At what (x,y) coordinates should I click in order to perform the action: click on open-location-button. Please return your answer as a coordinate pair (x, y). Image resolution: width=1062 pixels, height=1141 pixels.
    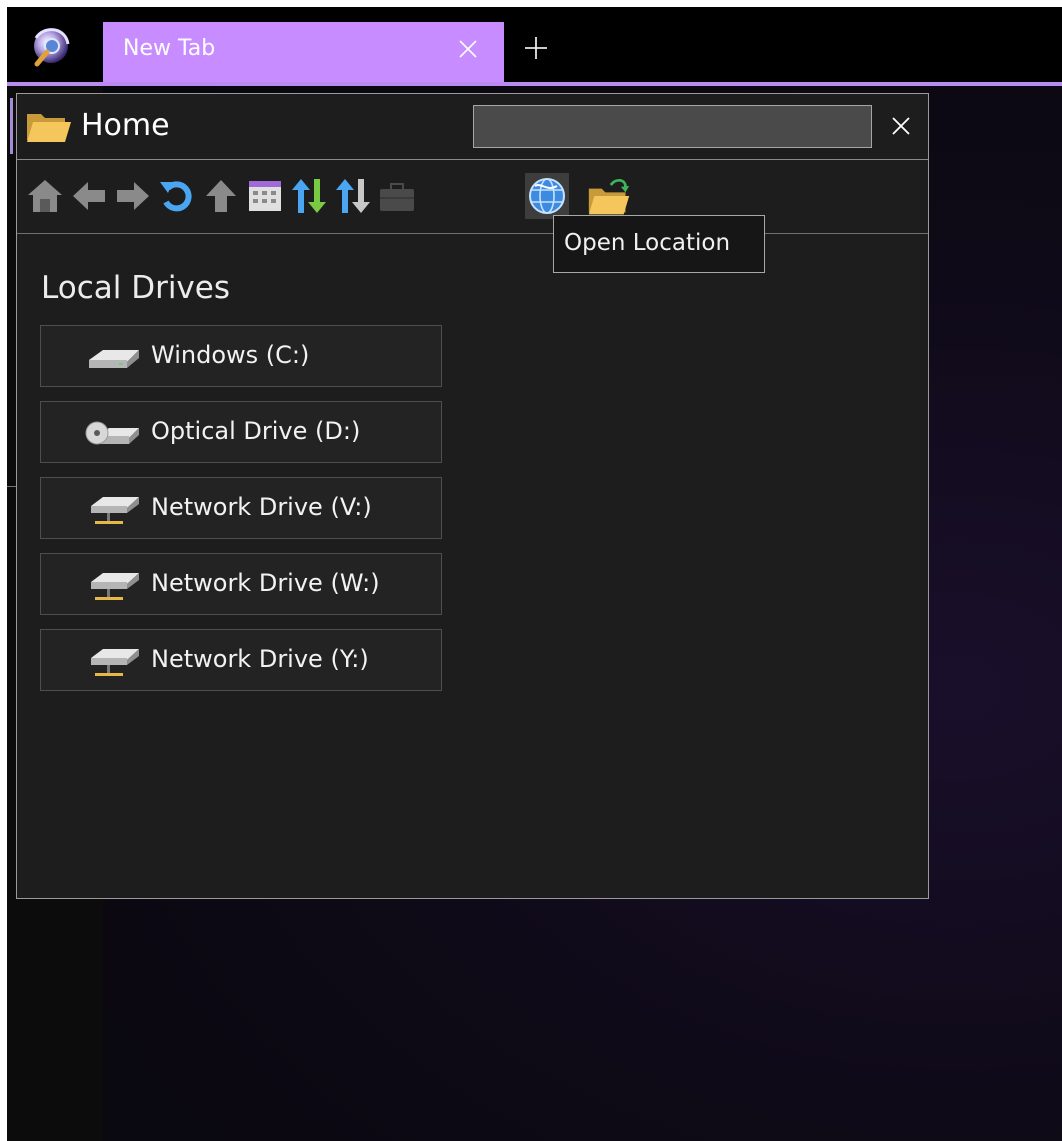
    Looking at the image, I should click on (547, 196).